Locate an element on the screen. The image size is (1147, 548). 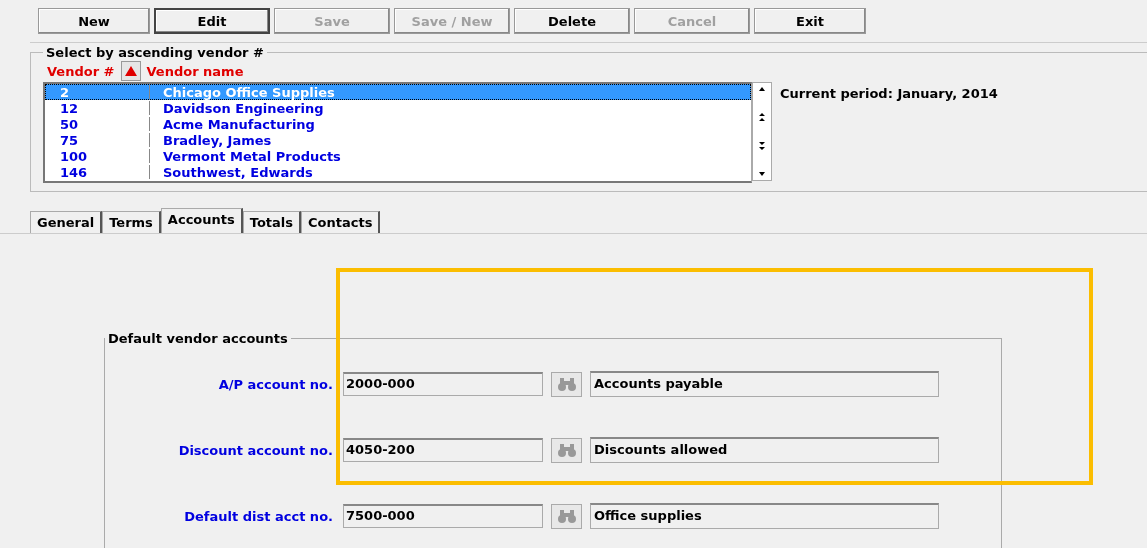
tab: Totals is located at coordinates (271, 222).